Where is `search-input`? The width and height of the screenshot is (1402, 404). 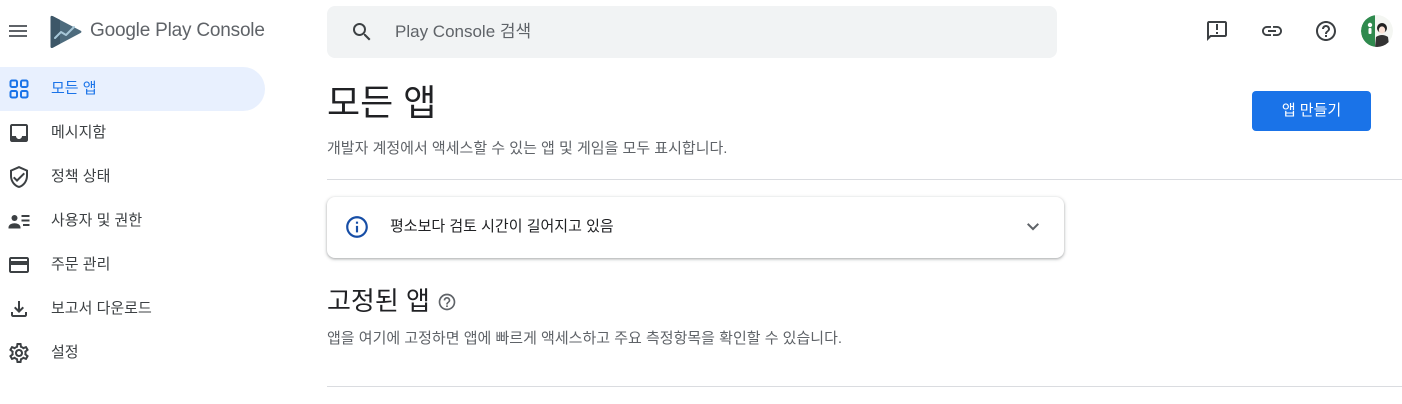
search-input is located at coordinates (703, 32).